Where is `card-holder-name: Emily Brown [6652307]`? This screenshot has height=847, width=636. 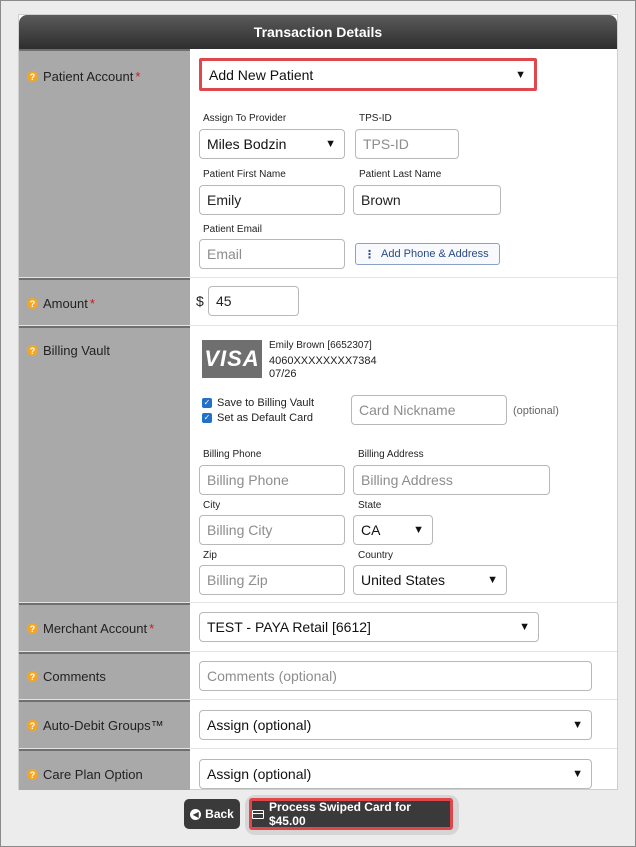 card-holder-name: Emily Brown [6652307] is located at coordinates (320, 345).